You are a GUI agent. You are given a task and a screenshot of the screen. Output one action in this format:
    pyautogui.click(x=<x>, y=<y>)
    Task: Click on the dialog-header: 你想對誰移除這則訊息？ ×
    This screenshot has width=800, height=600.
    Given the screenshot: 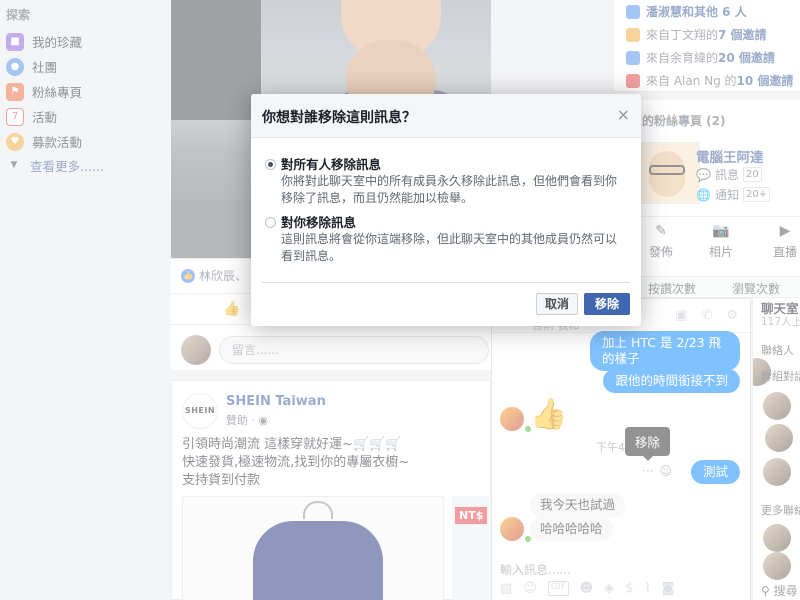 What is the action you would take?
    pyautogui.click(x=446, y=116)
    